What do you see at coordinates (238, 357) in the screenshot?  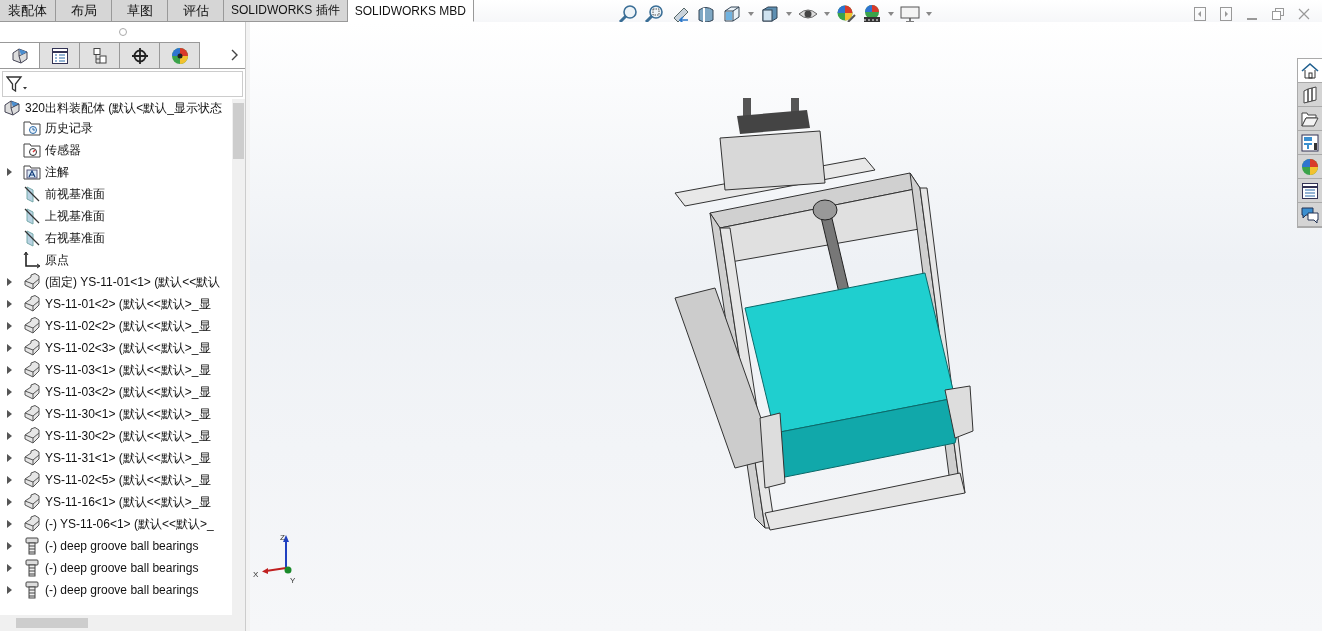 I see `vertical-scrollbar` at bounding box center [238, 357].